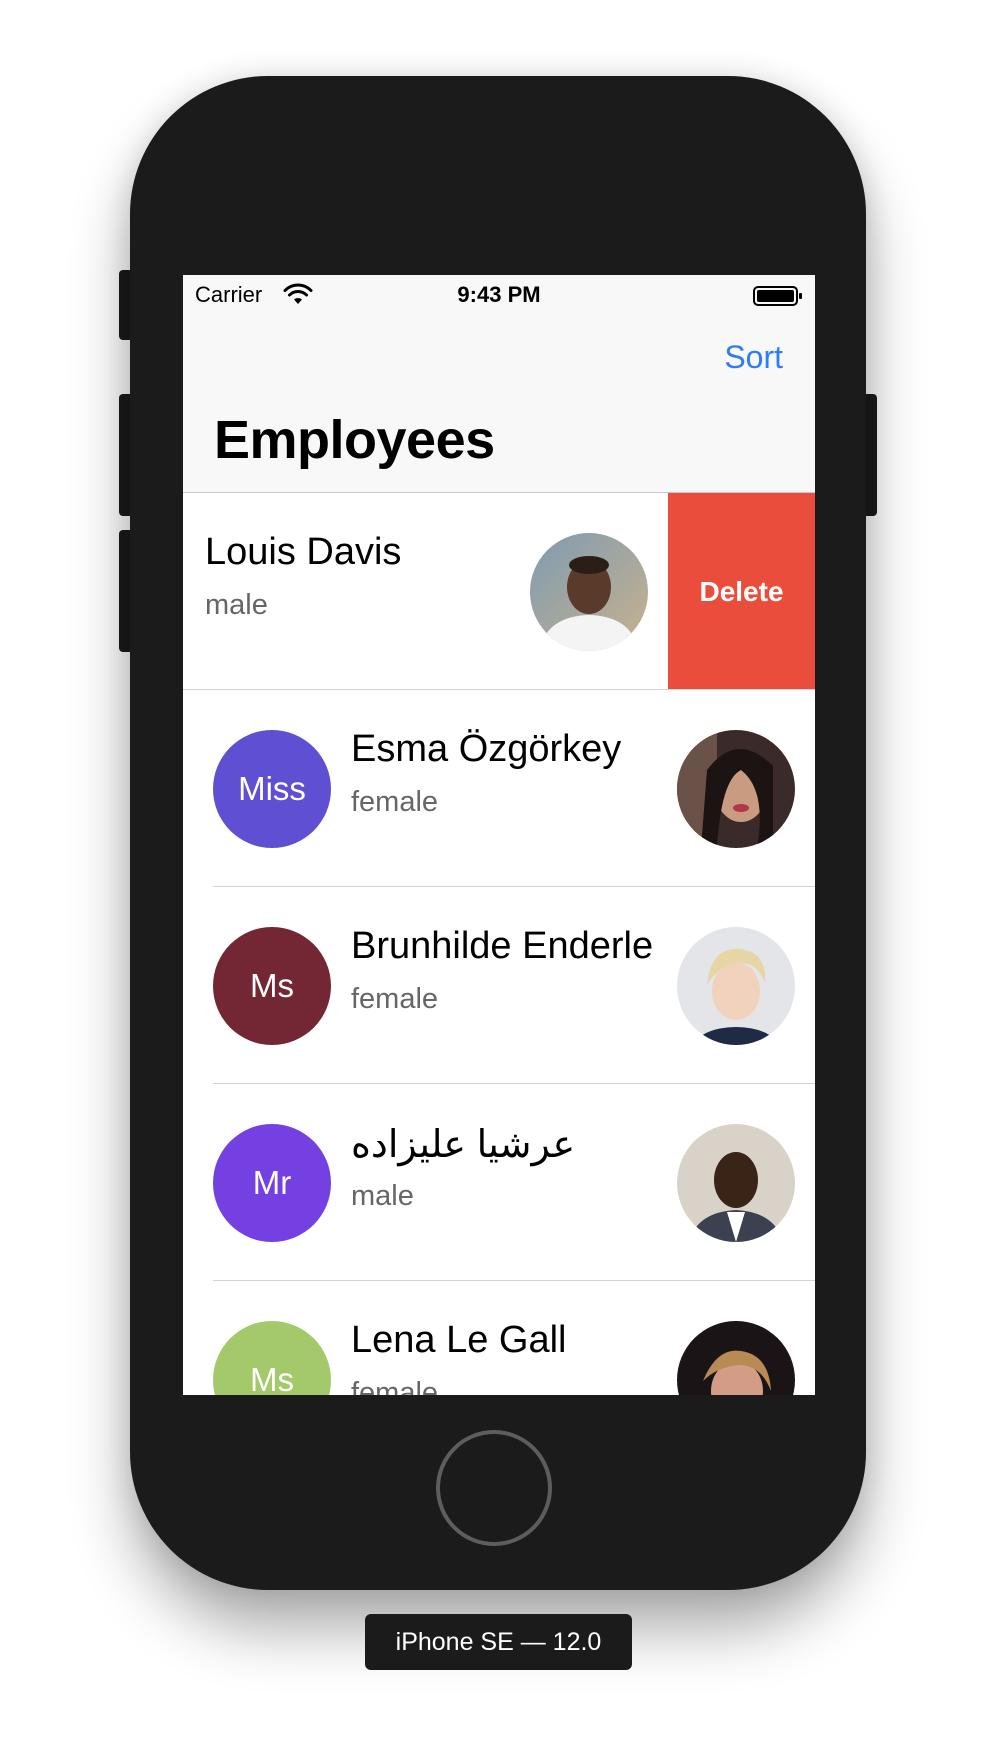  What do you see at coordinates (499, 1182) in the screenshot?
I see `list-item: Mr عرشيا عليزاده male` at bounding box center [499, 1182].